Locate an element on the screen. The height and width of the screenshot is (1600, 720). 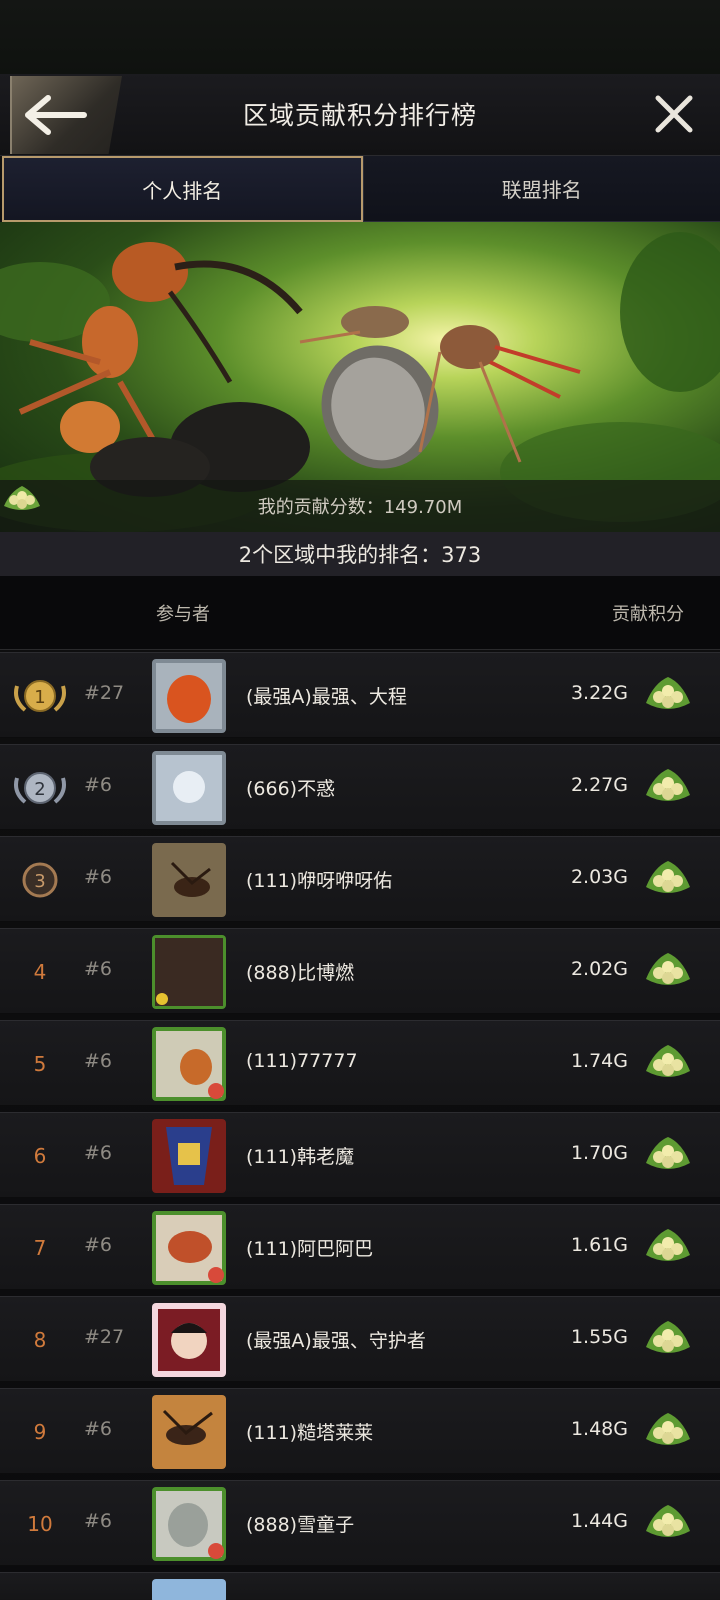
score-value: 1.70G is located at coordinates (599, 1153).